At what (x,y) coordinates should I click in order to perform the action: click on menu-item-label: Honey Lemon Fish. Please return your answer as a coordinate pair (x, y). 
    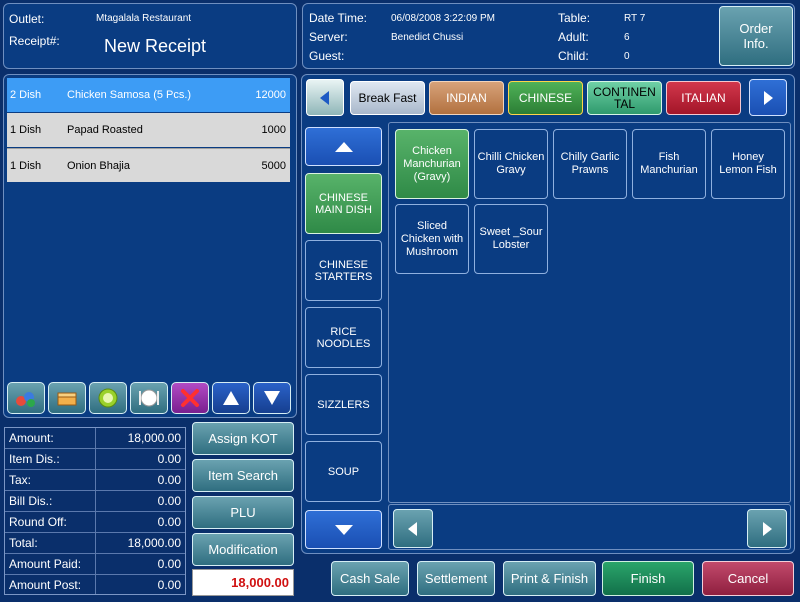
    Looking at the image, I should click on (748, 163).